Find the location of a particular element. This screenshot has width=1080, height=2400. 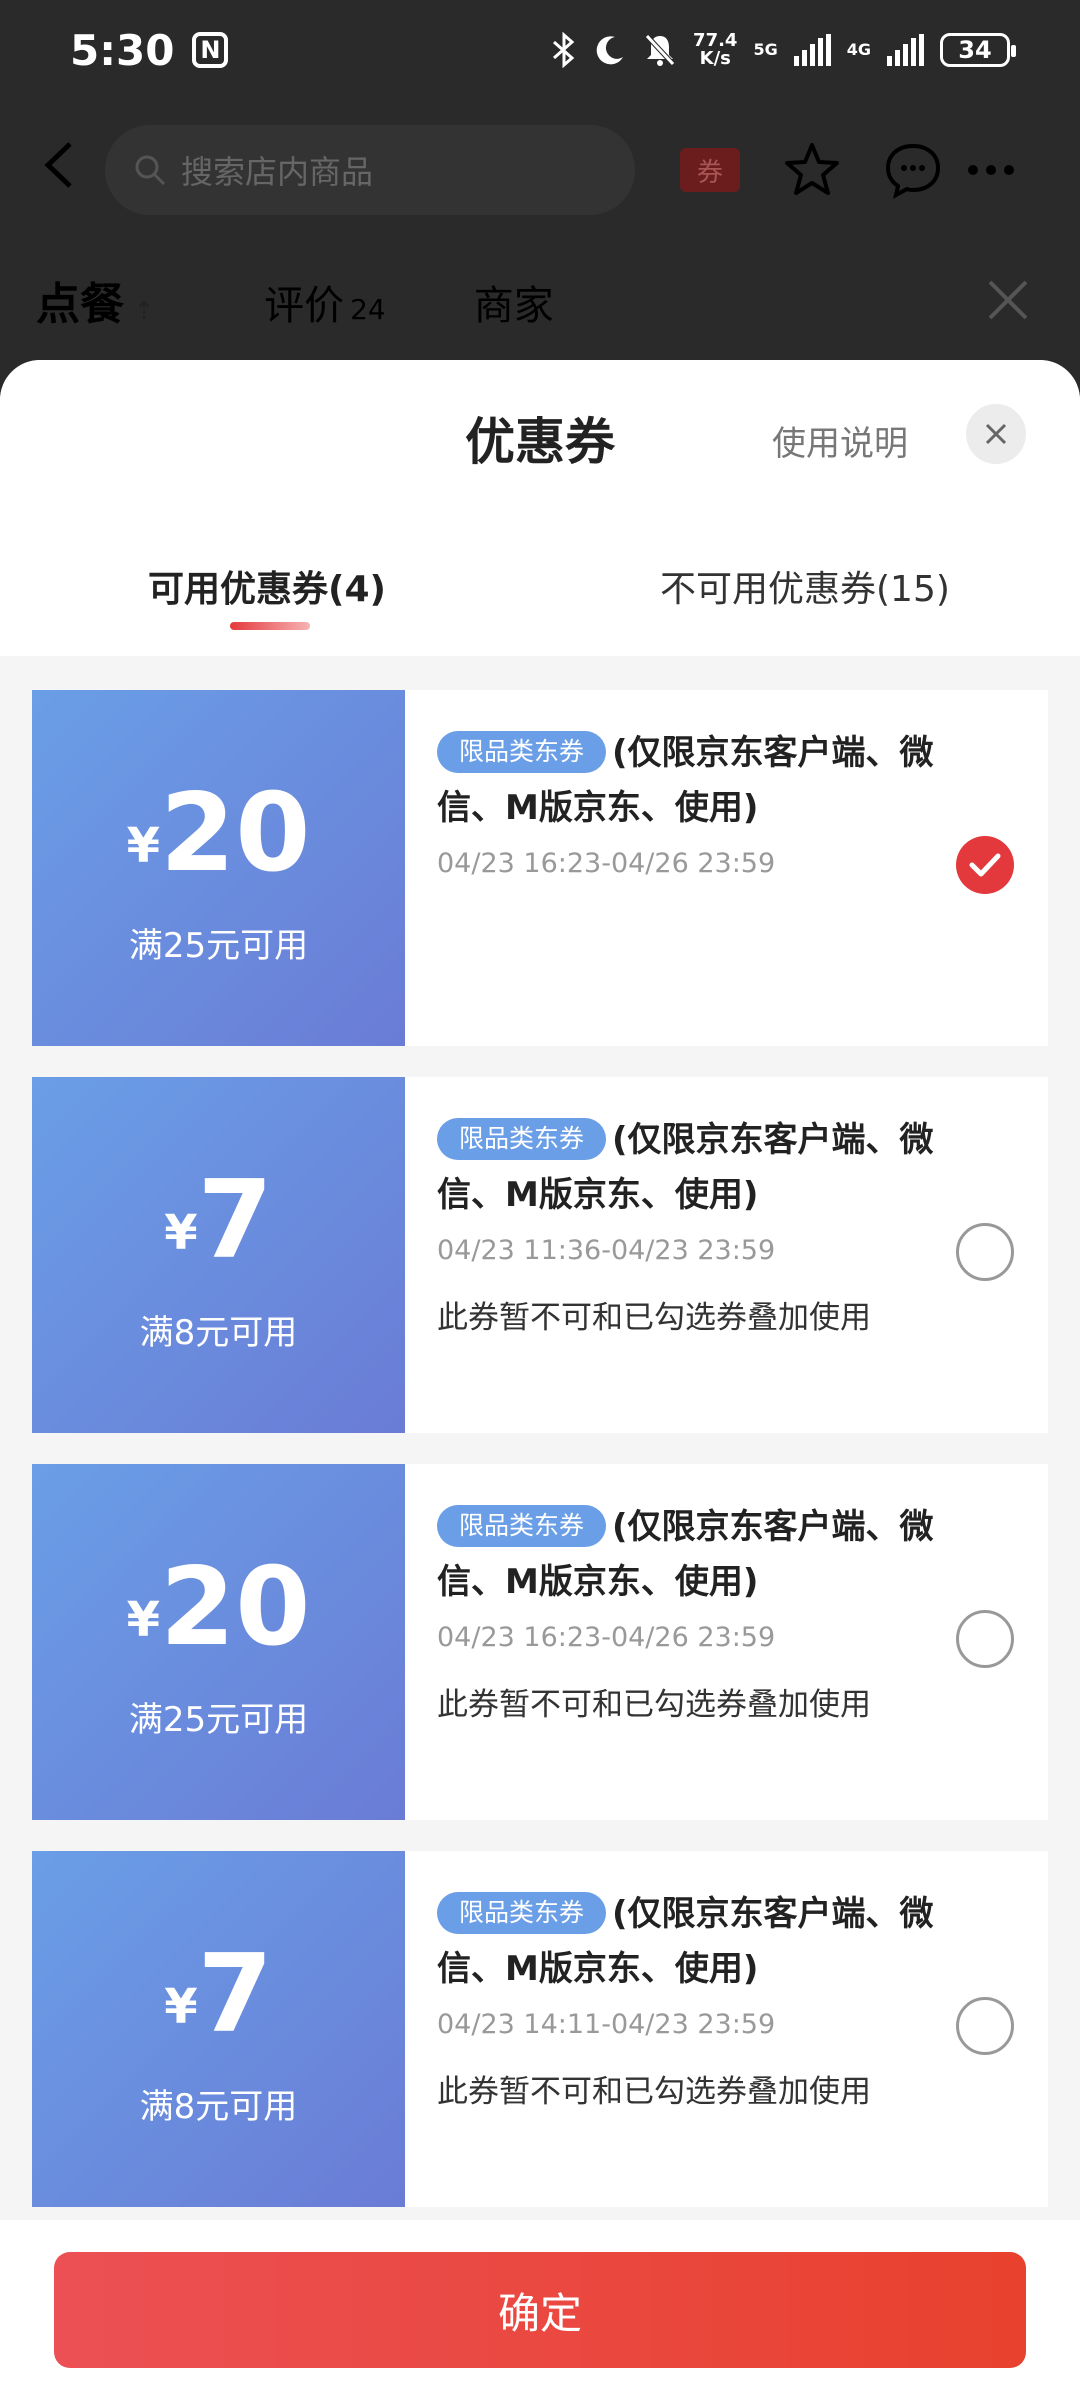

tab-unavailable-coupons: 不可用优惠券(15) is located at coordinates (805, 586).